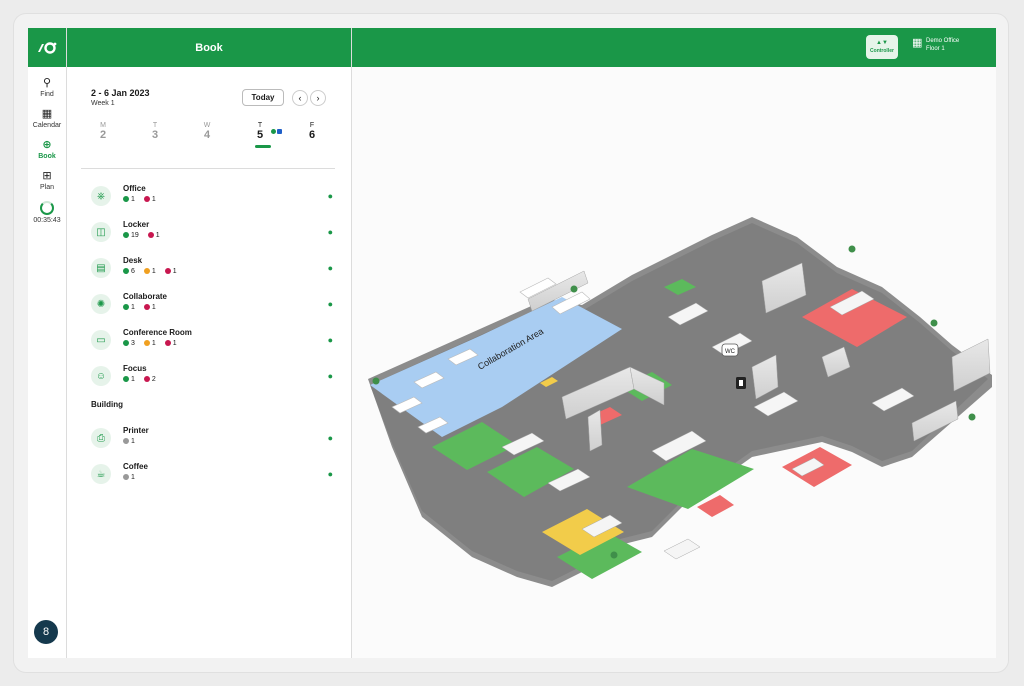 The height and width of the screenshot is (686, 1024). Describe the element at coordinates (103, 135) in the screenshot. I see `day-number: 2` at that location.